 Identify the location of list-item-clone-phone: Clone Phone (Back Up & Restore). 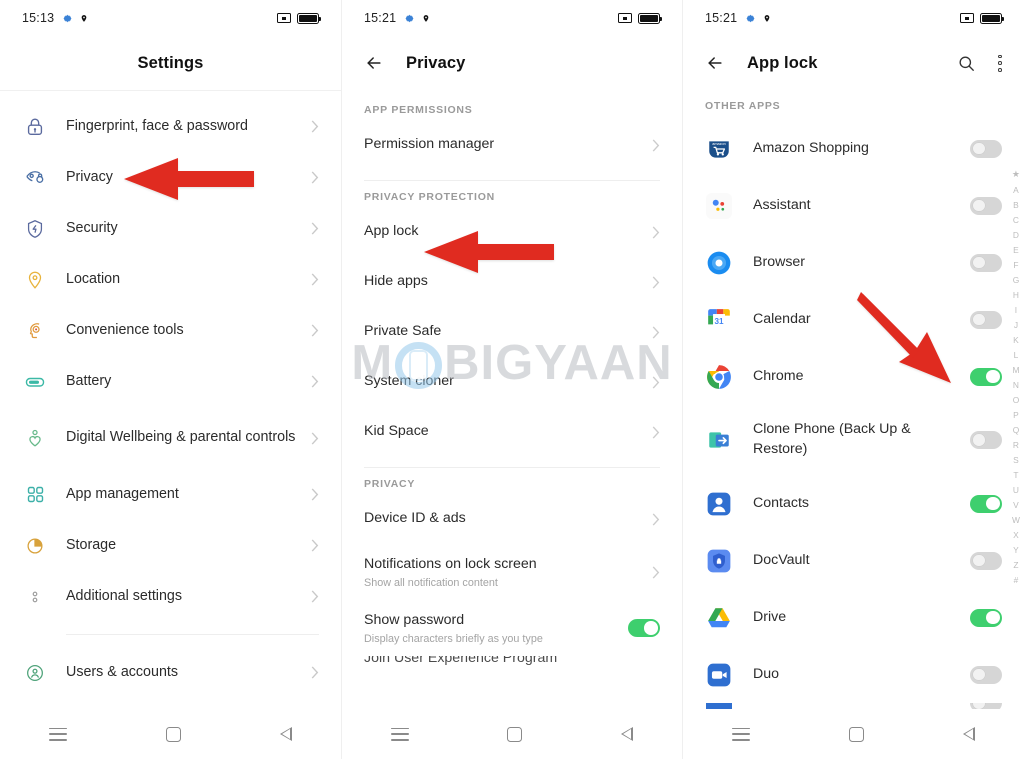
(853, 440).